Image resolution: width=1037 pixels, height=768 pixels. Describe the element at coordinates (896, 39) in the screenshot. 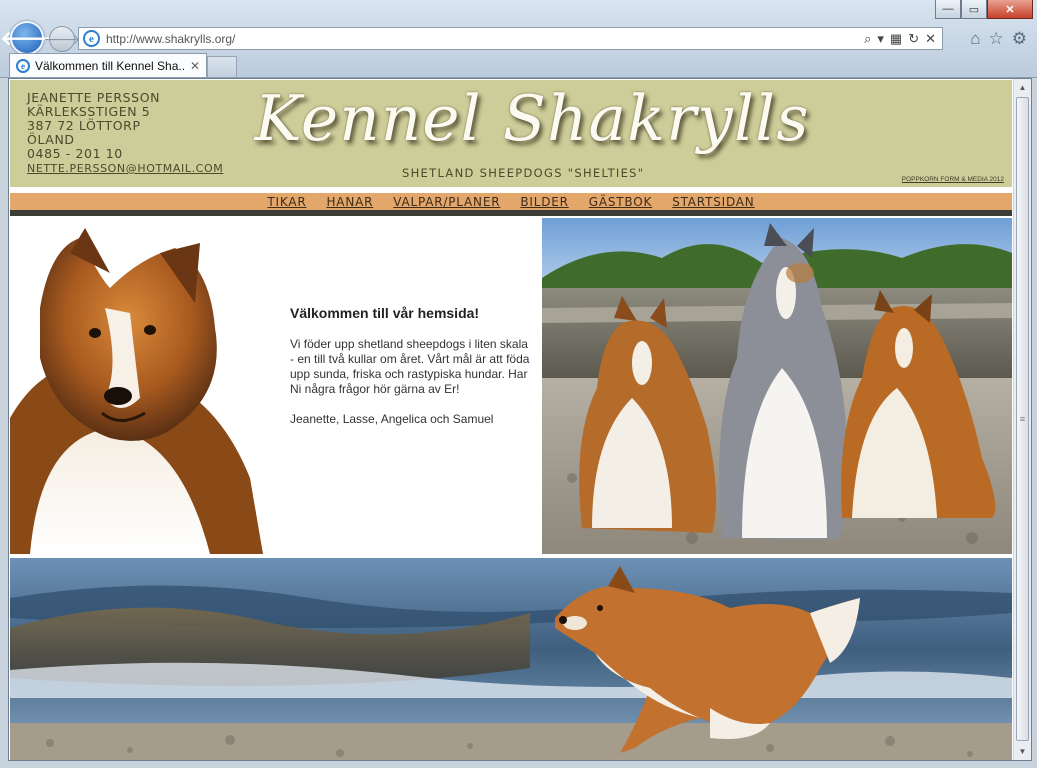

I see `compatibility-icon: ▦` at that location.